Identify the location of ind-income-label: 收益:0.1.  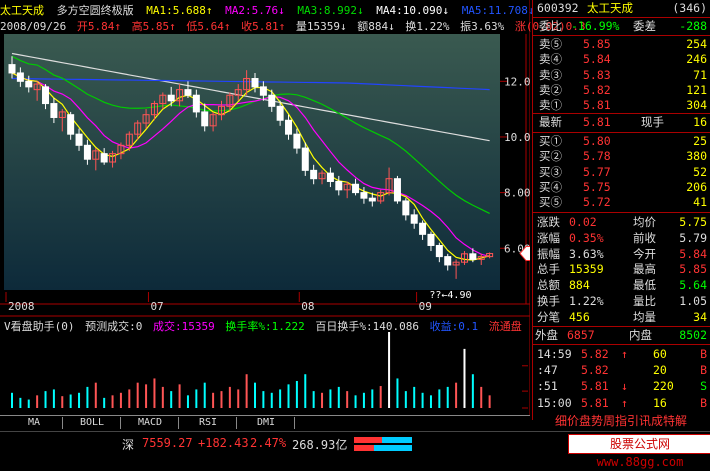
(454, 326).